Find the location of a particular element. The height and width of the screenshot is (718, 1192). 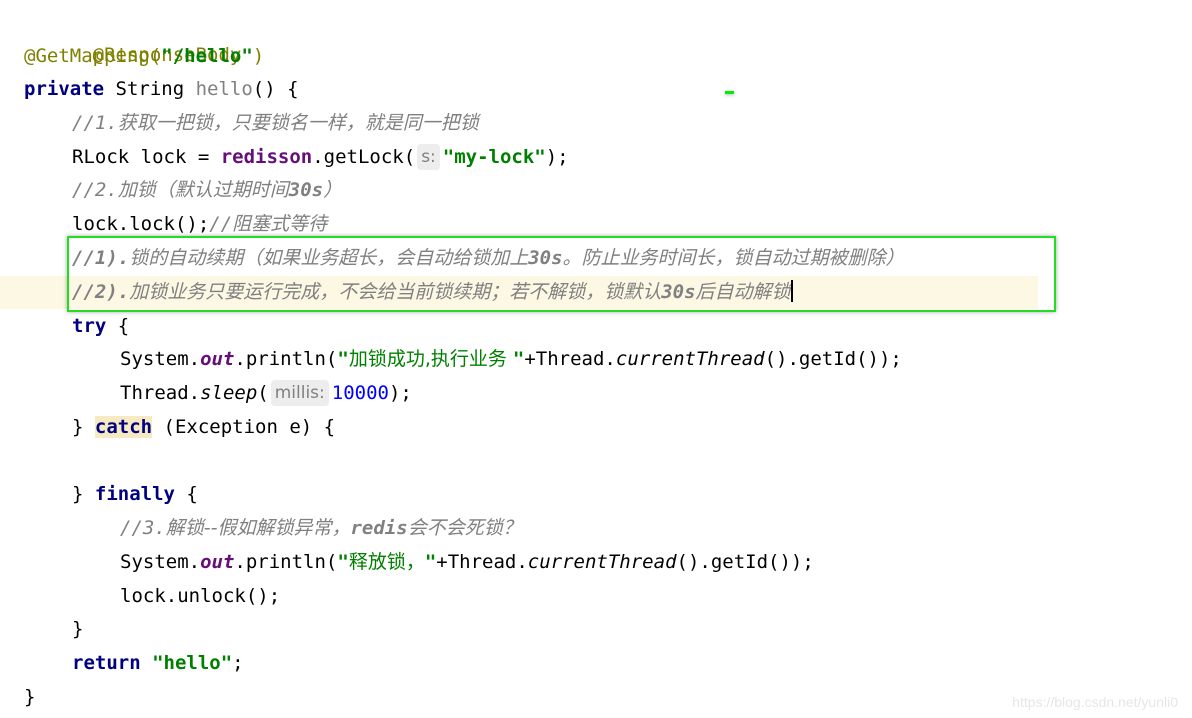

comment-prefix: //2. is located at coordinates (95, 190).